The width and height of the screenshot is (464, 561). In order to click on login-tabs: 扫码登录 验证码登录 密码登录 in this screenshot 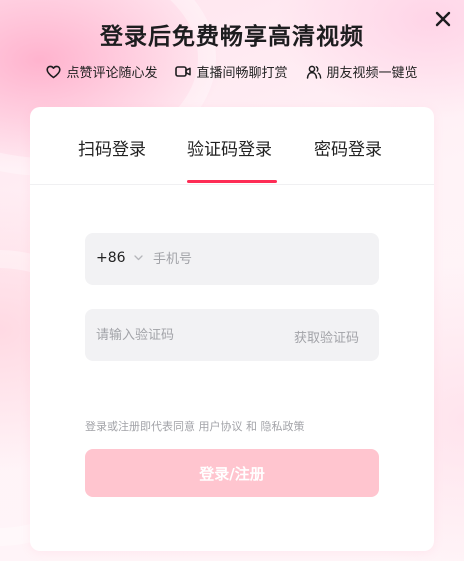, I will do `click(232, 146)`.